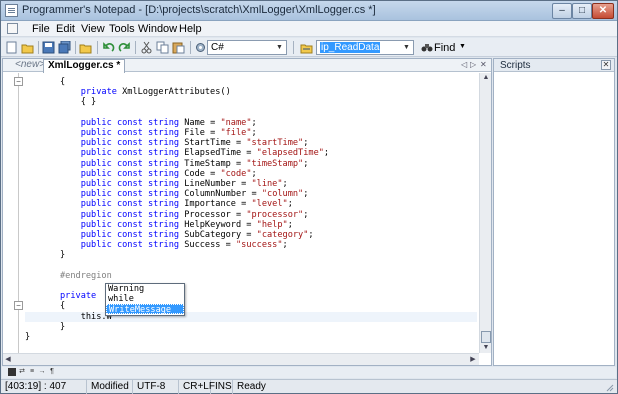  What do you see at coordinates (473, 64) in the screenshot?
I see `tab-next-icon: ▷` at bounding box center [473, 64].